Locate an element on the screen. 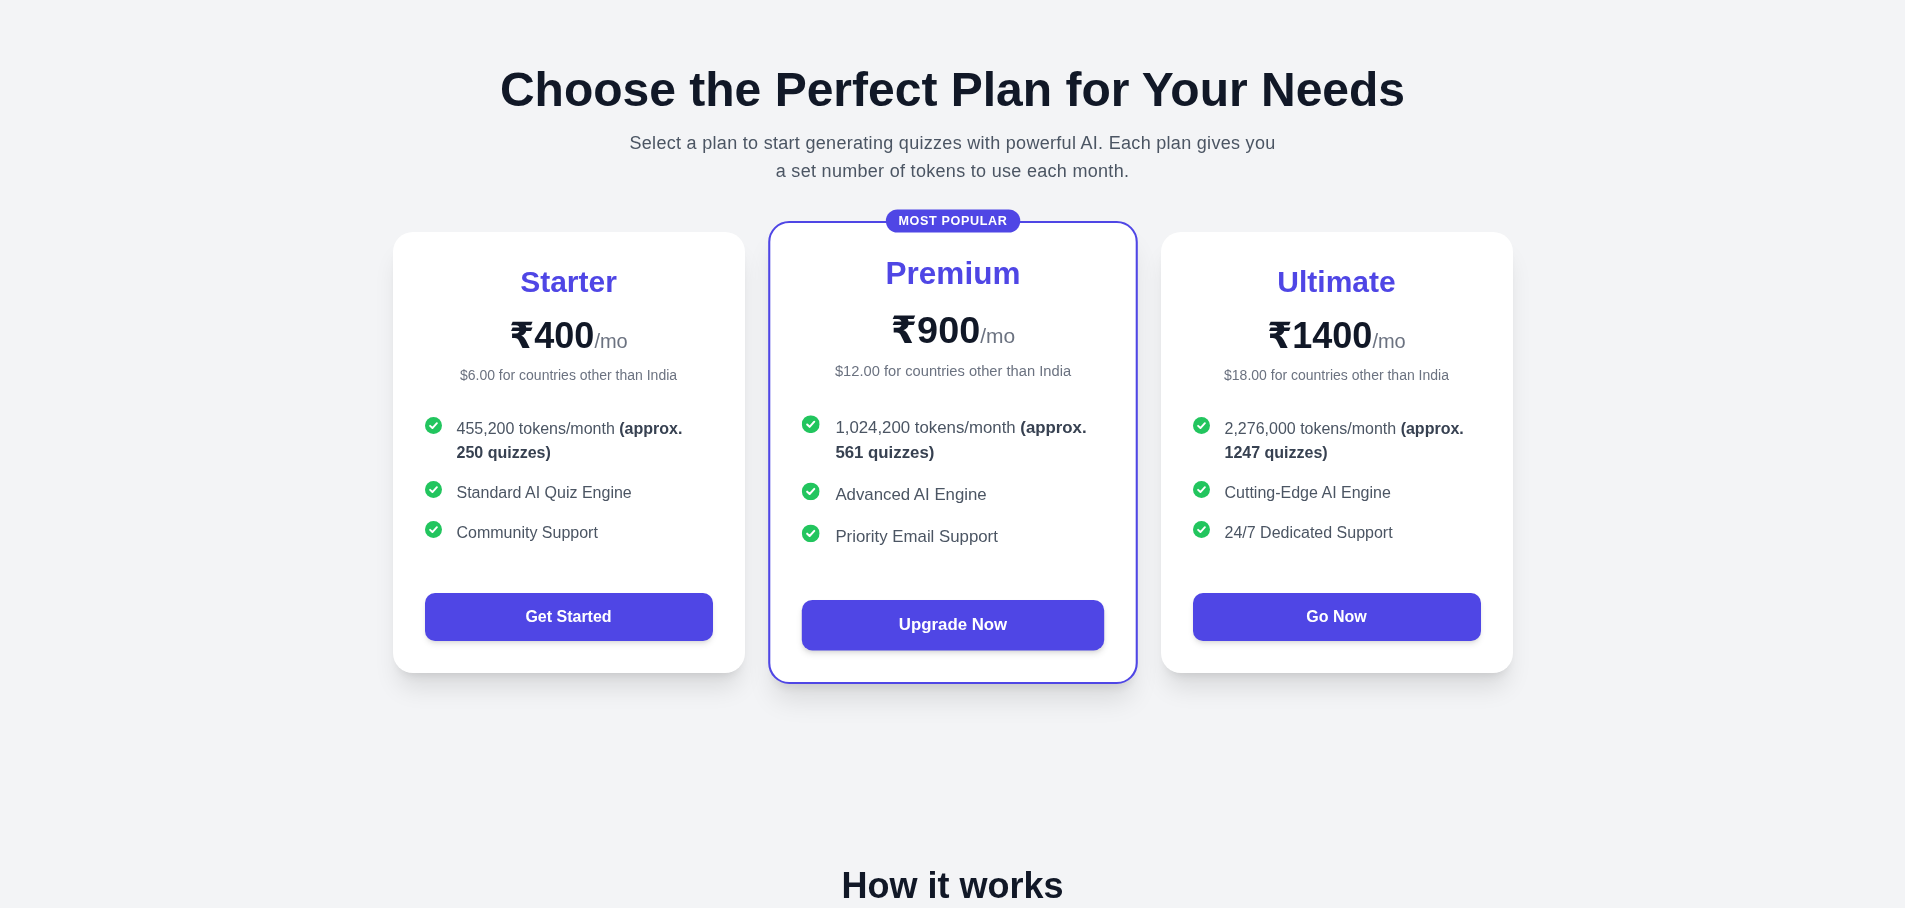 The width and height of the screenshot is (1905, 908). page-subtitle: Select a plan to start generating quizzes with powerful AI. Each plan gives you a set number of tokens to use each month. is located at coordinates (952, 157).